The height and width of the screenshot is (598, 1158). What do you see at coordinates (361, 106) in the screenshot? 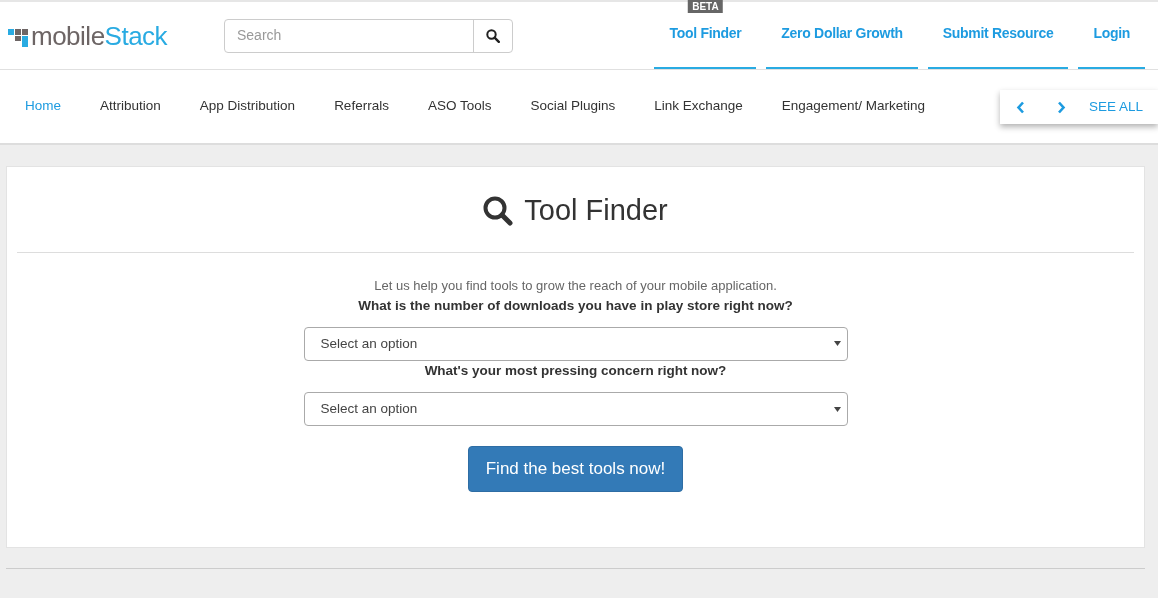
I see `category-tab: Referrals` at bounding box center [361, 106].